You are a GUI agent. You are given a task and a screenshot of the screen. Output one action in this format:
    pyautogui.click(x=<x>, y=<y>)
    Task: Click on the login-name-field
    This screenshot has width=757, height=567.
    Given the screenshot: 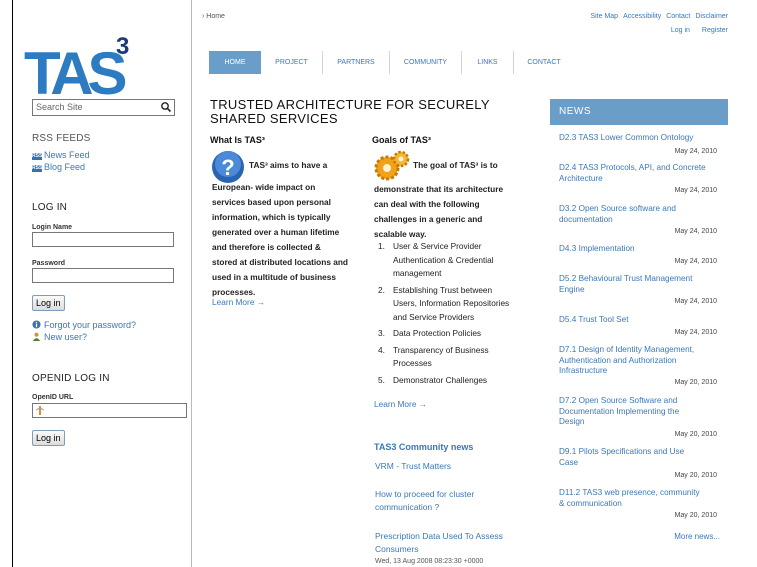 What is the action you would take?
    pyautogui.click(x=103, y=239)
    